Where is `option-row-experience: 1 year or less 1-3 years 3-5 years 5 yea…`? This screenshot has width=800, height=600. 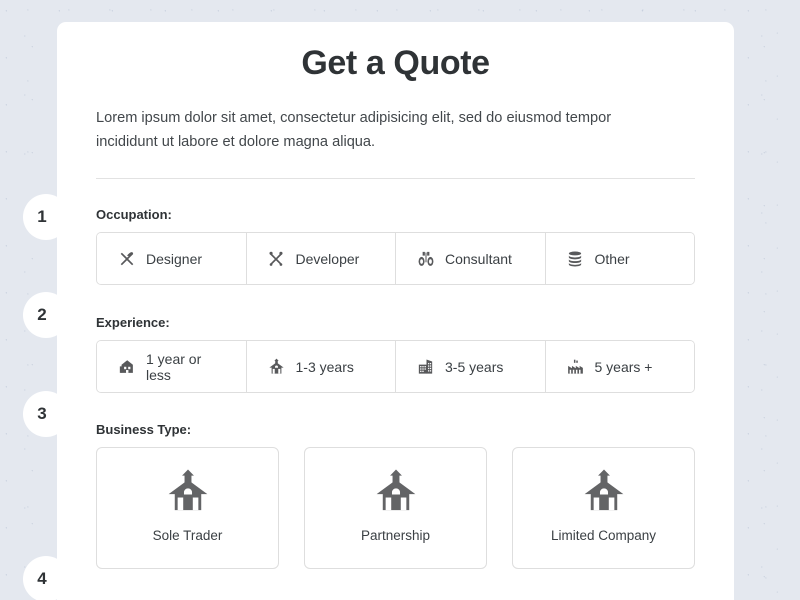
option-row-experience: 1 year or less 1-3 years 3-5 years 5 yea… is located at coordinates (395, 367).